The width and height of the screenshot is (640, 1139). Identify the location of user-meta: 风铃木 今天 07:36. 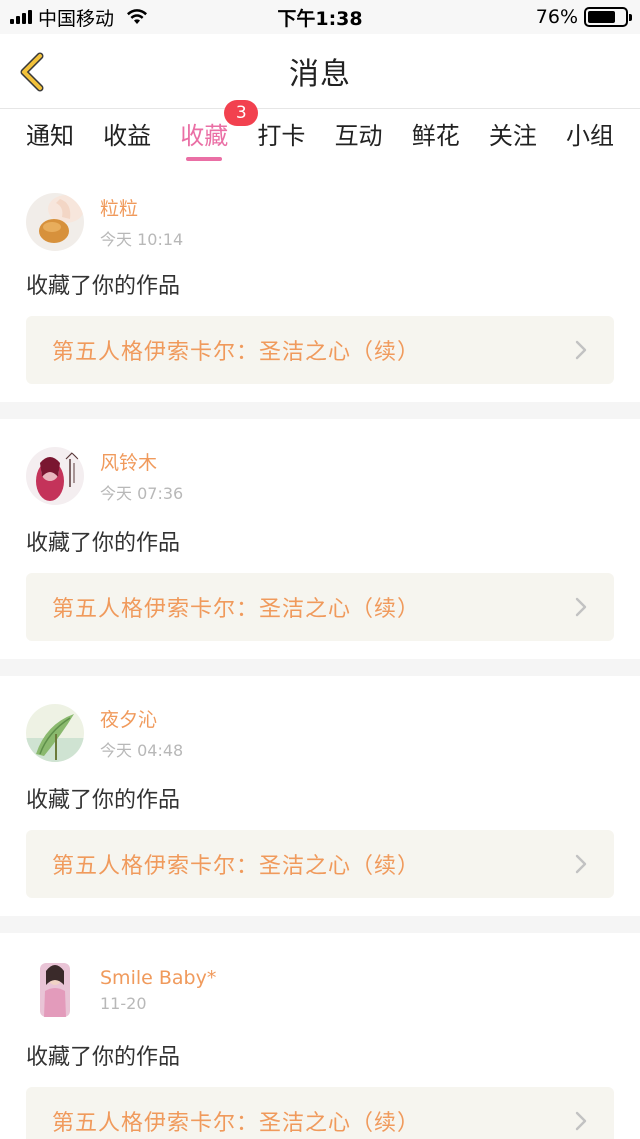
(141, 476).